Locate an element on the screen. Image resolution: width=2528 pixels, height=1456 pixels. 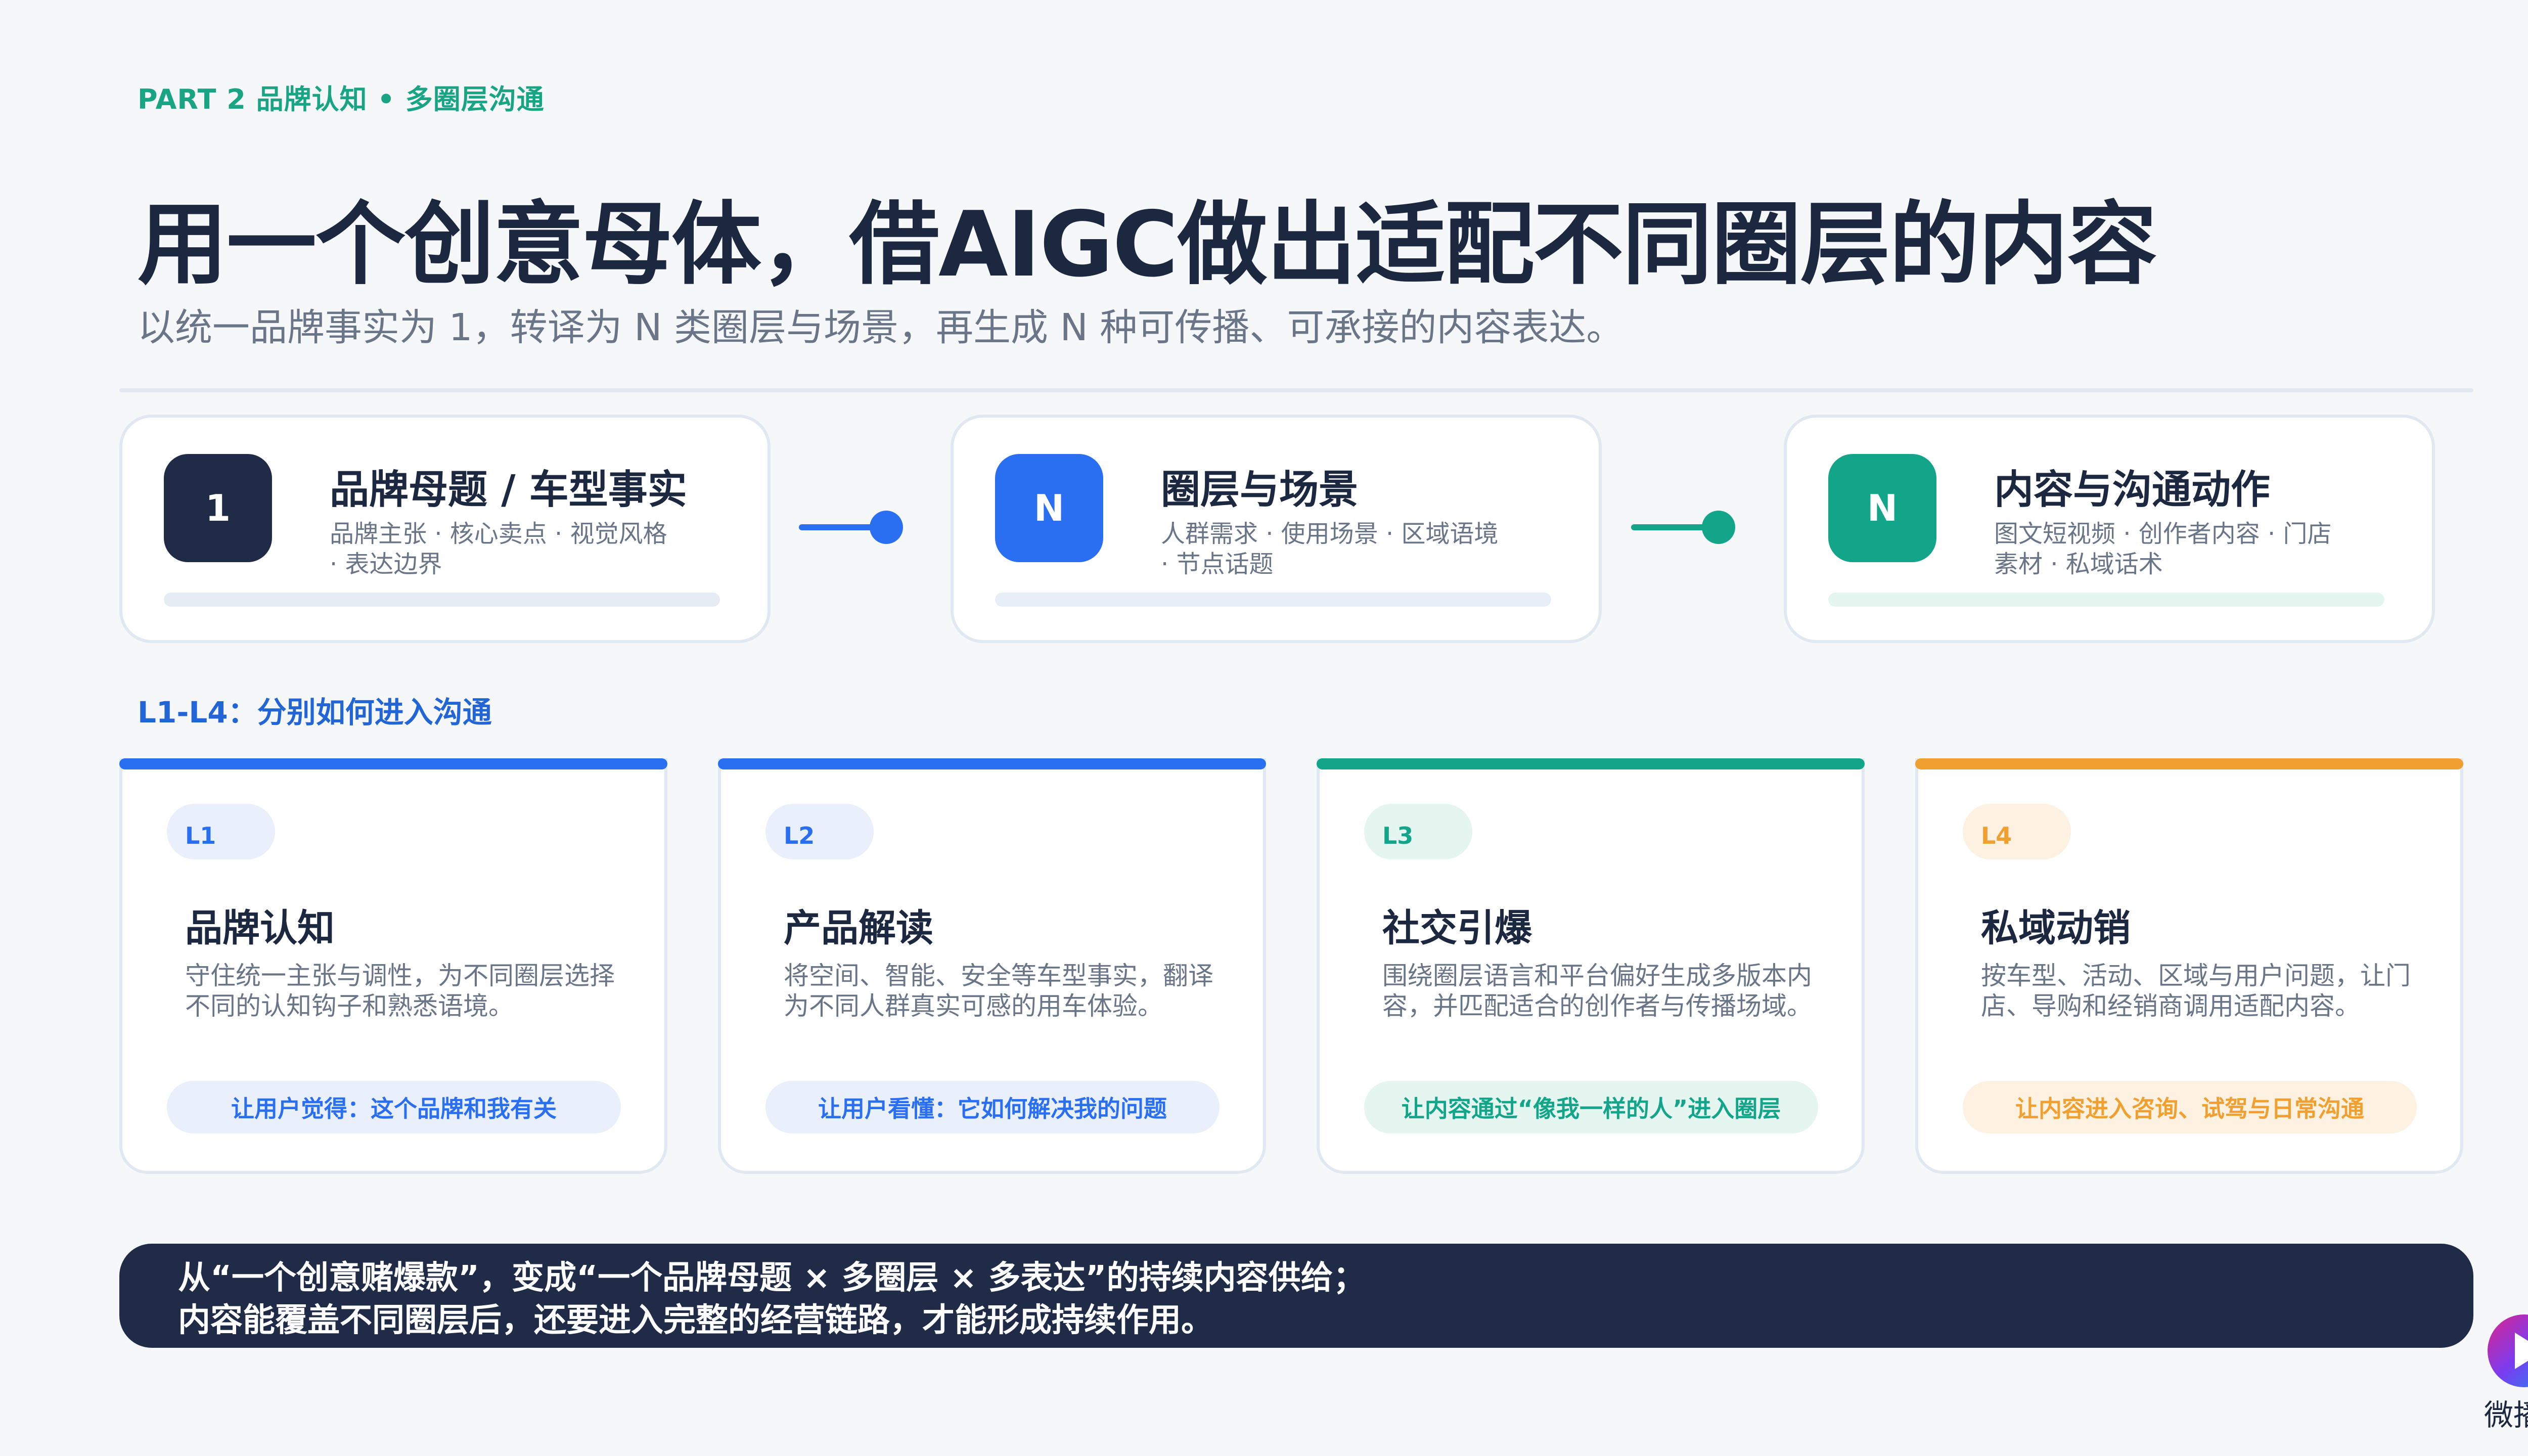
flow-card-brand-theme: 1 品牌母题 / 车型事实 品牌主张 · 核心卖点 · 视觉风格 · 表达边界 is located at coordinates (445, 529).